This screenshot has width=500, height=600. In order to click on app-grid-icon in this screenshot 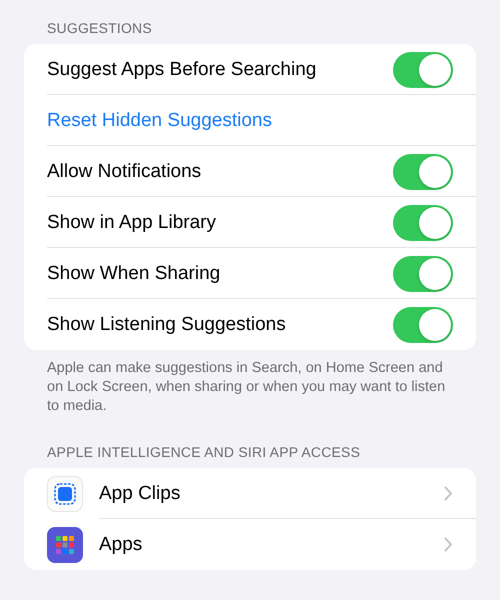, I will do `click(65, 544)`.